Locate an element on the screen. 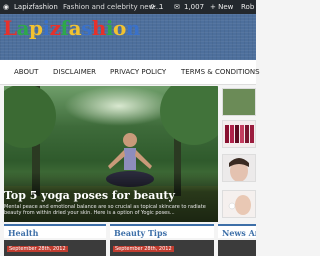  health-post-date: September 28th, 2012 is located at coordinates (37, 249).